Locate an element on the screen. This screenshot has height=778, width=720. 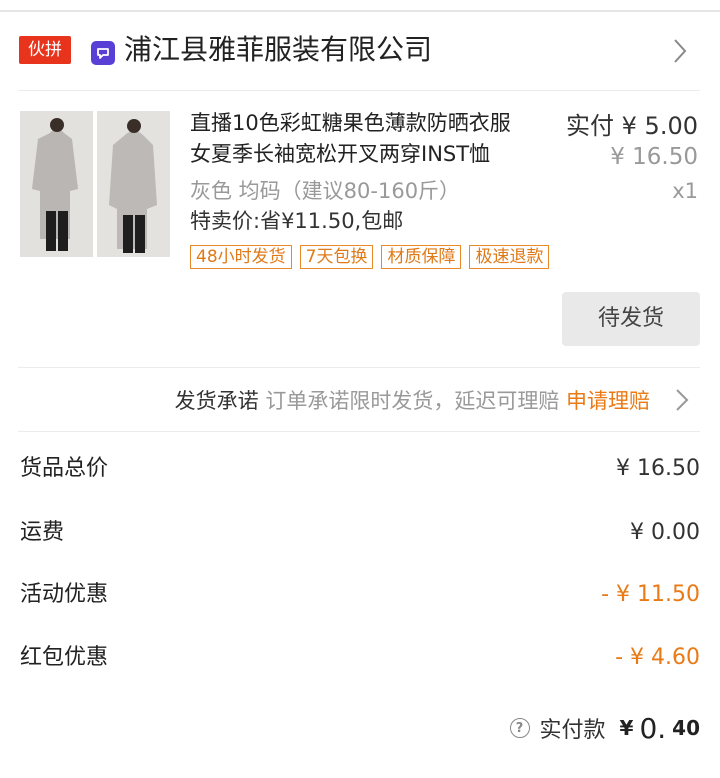
shipping-commitment: 发货承诺 订单承诺限时发货，延迟可理赔 申请理赔 is located at coordinates (412, 401).